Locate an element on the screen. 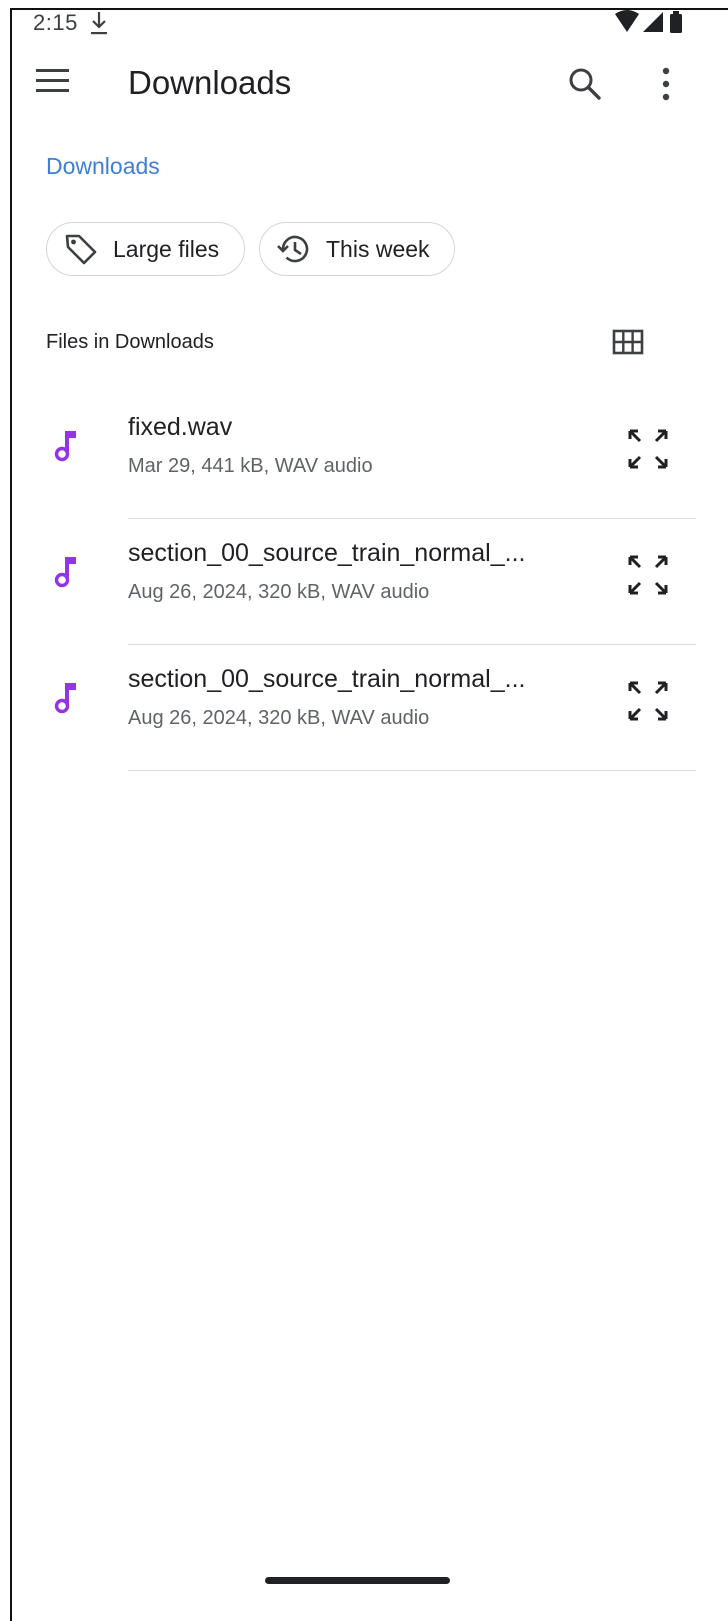  grid-view-icon is located at coordinates (628, 344).